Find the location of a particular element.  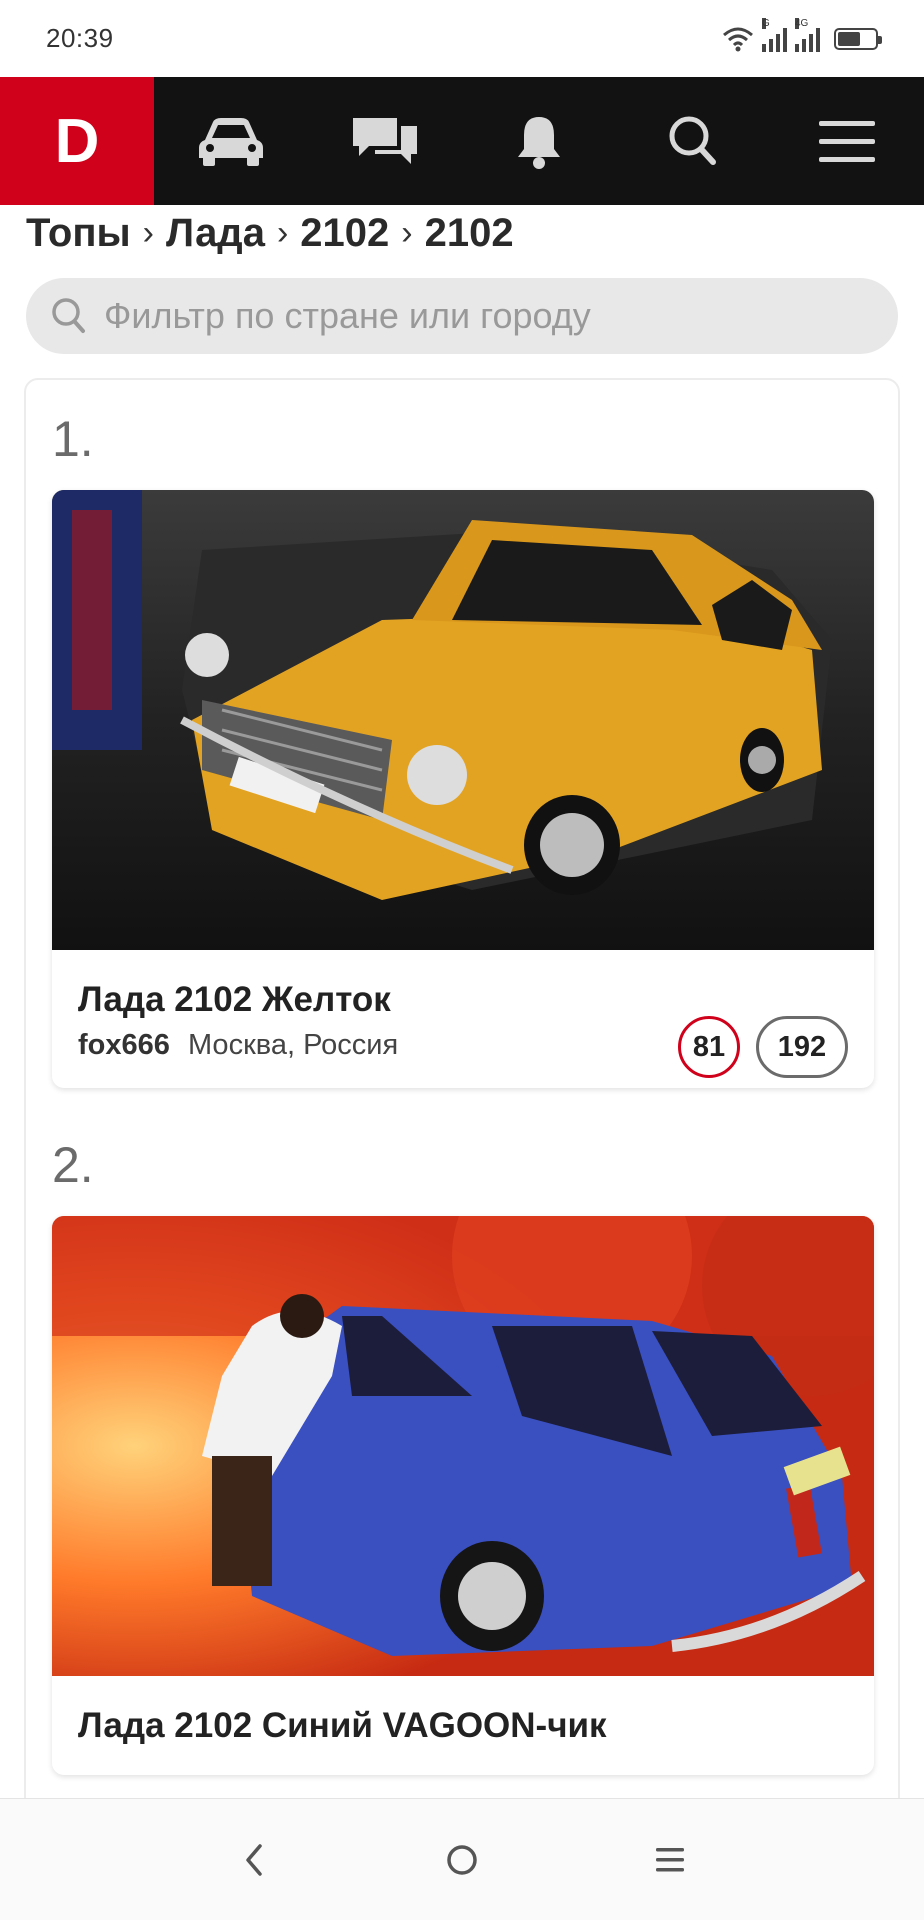

car-title: Лада 2102 Желток is located at coordinates (358, 999).